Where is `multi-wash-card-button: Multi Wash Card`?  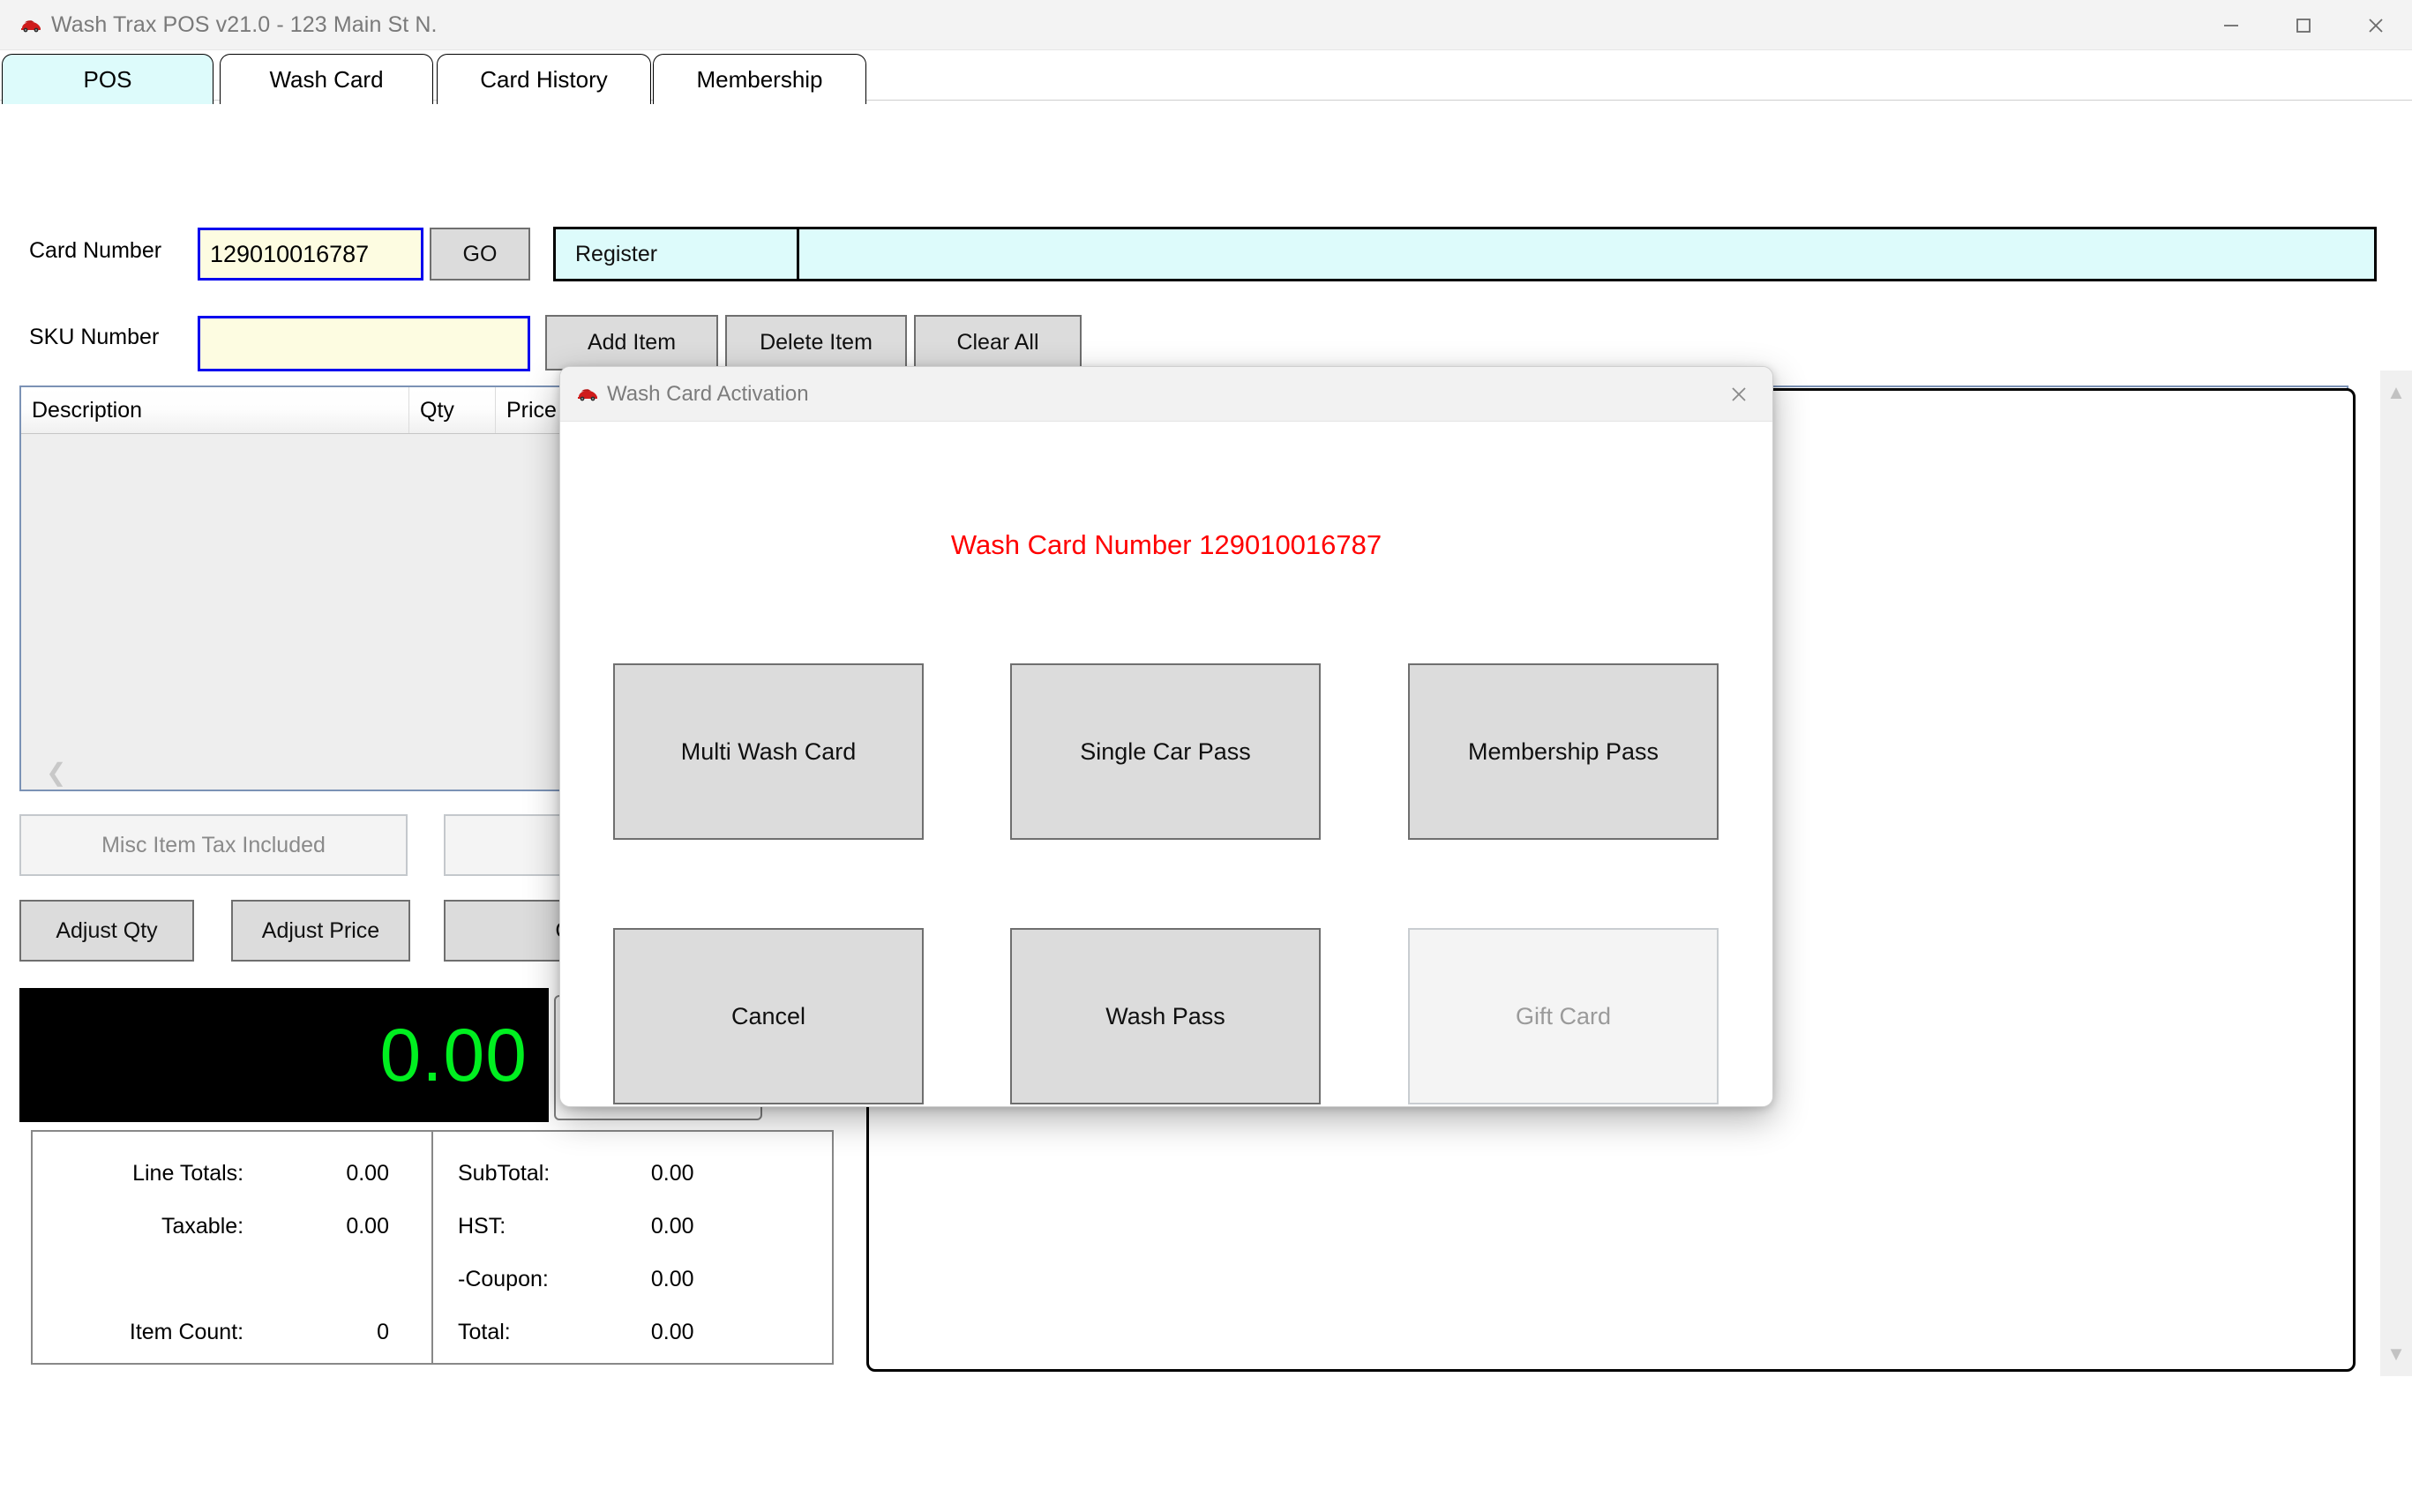 multi-wash-card-button: Multi Wash Card is located at coordinates (768, 751).